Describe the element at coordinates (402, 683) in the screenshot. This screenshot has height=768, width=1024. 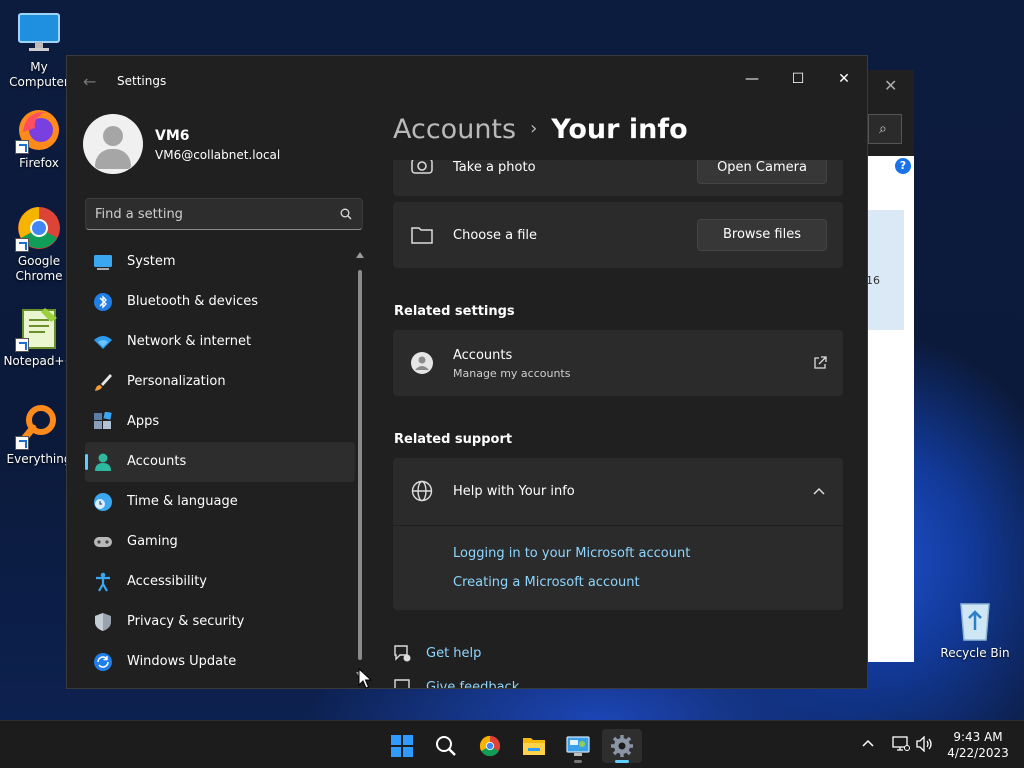
I see `feedback-icon` at that location.